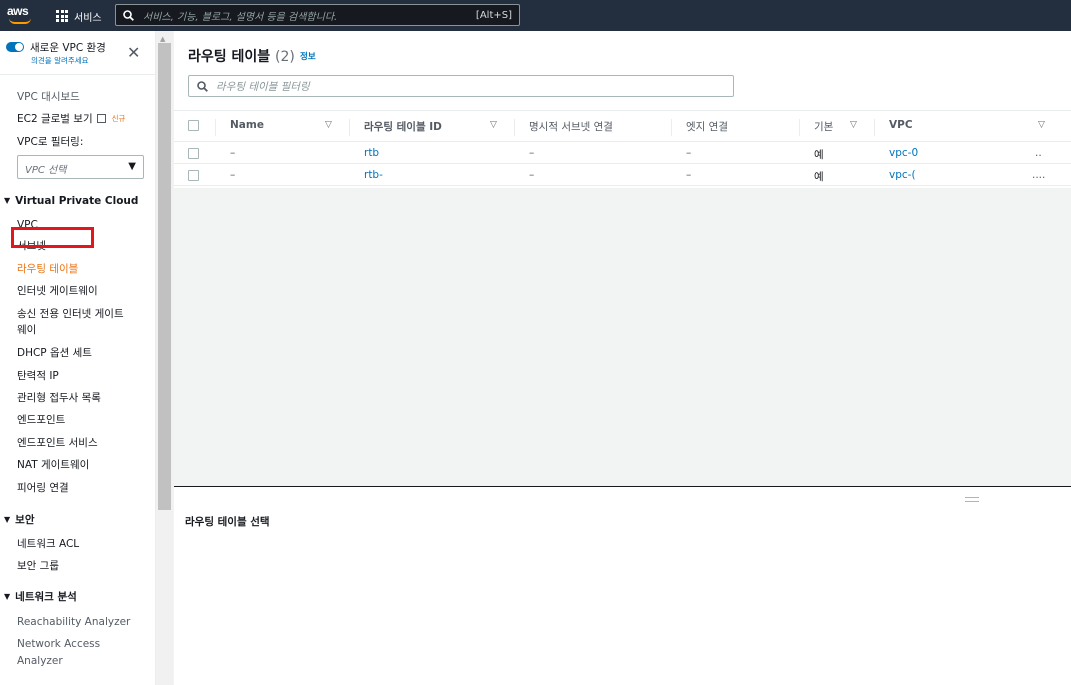 The image size is (1071, 685). I want to click on ec2-global-view-label: EC2 글로벌 보기, so click(55, 119).